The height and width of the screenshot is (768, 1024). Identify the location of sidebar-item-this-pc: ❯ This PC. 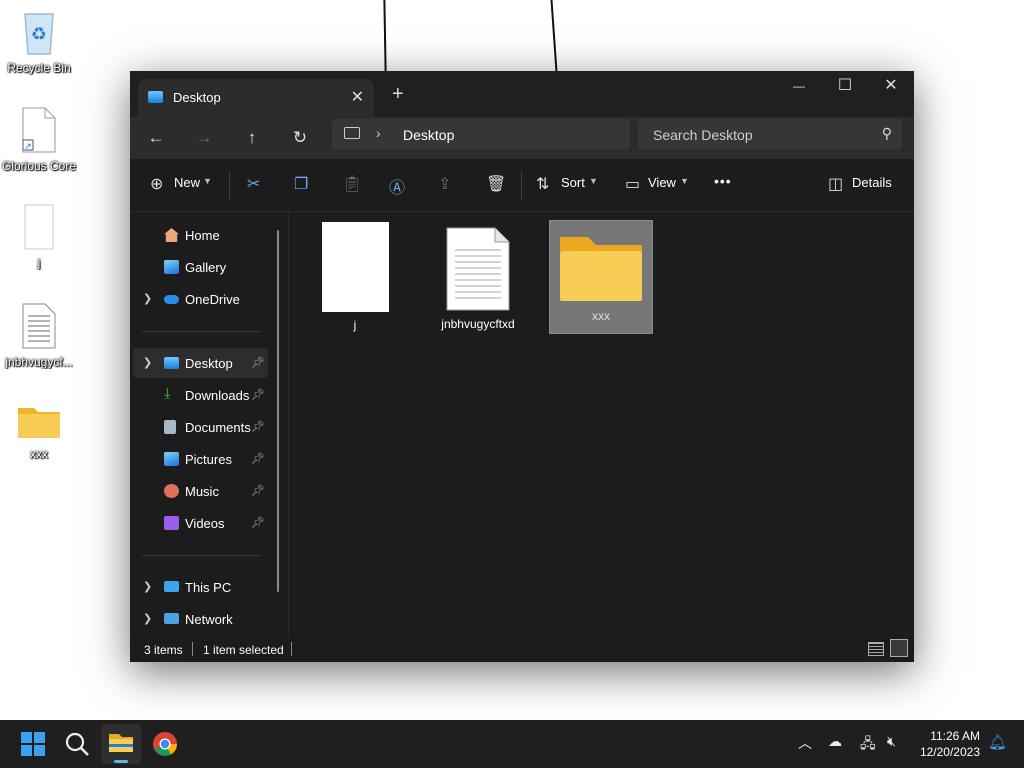
(200, 587).